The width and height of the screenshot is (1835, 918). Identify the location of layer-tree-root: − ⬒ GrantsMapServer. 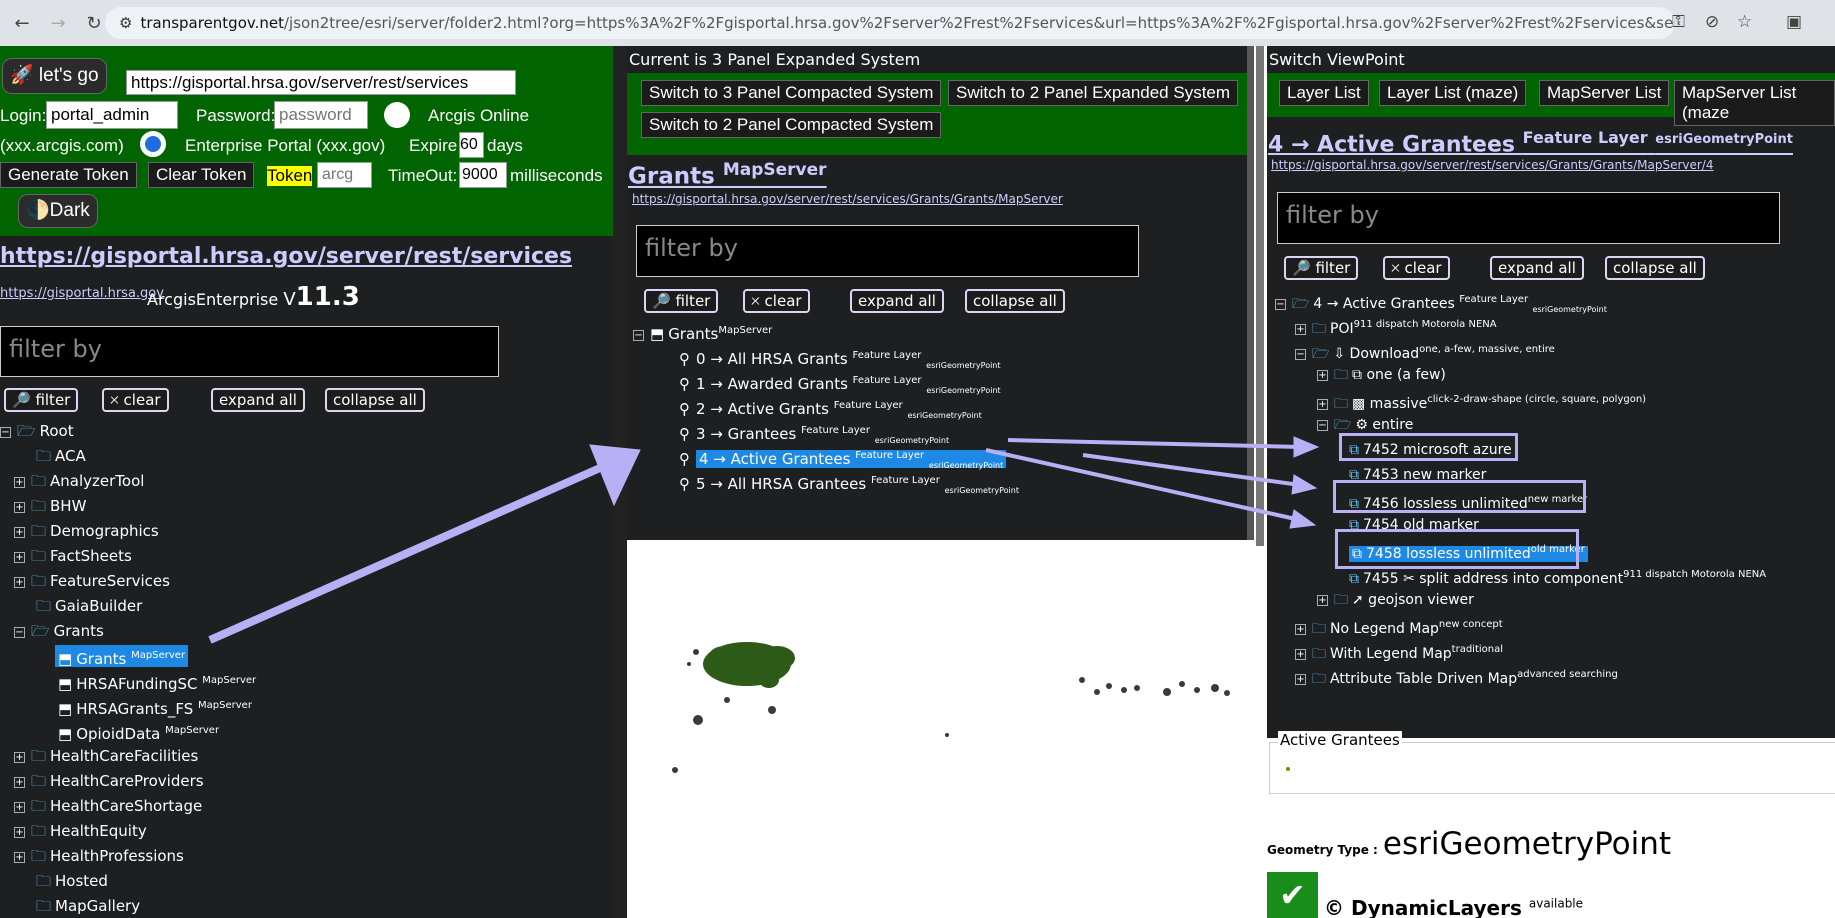
(702, 331).